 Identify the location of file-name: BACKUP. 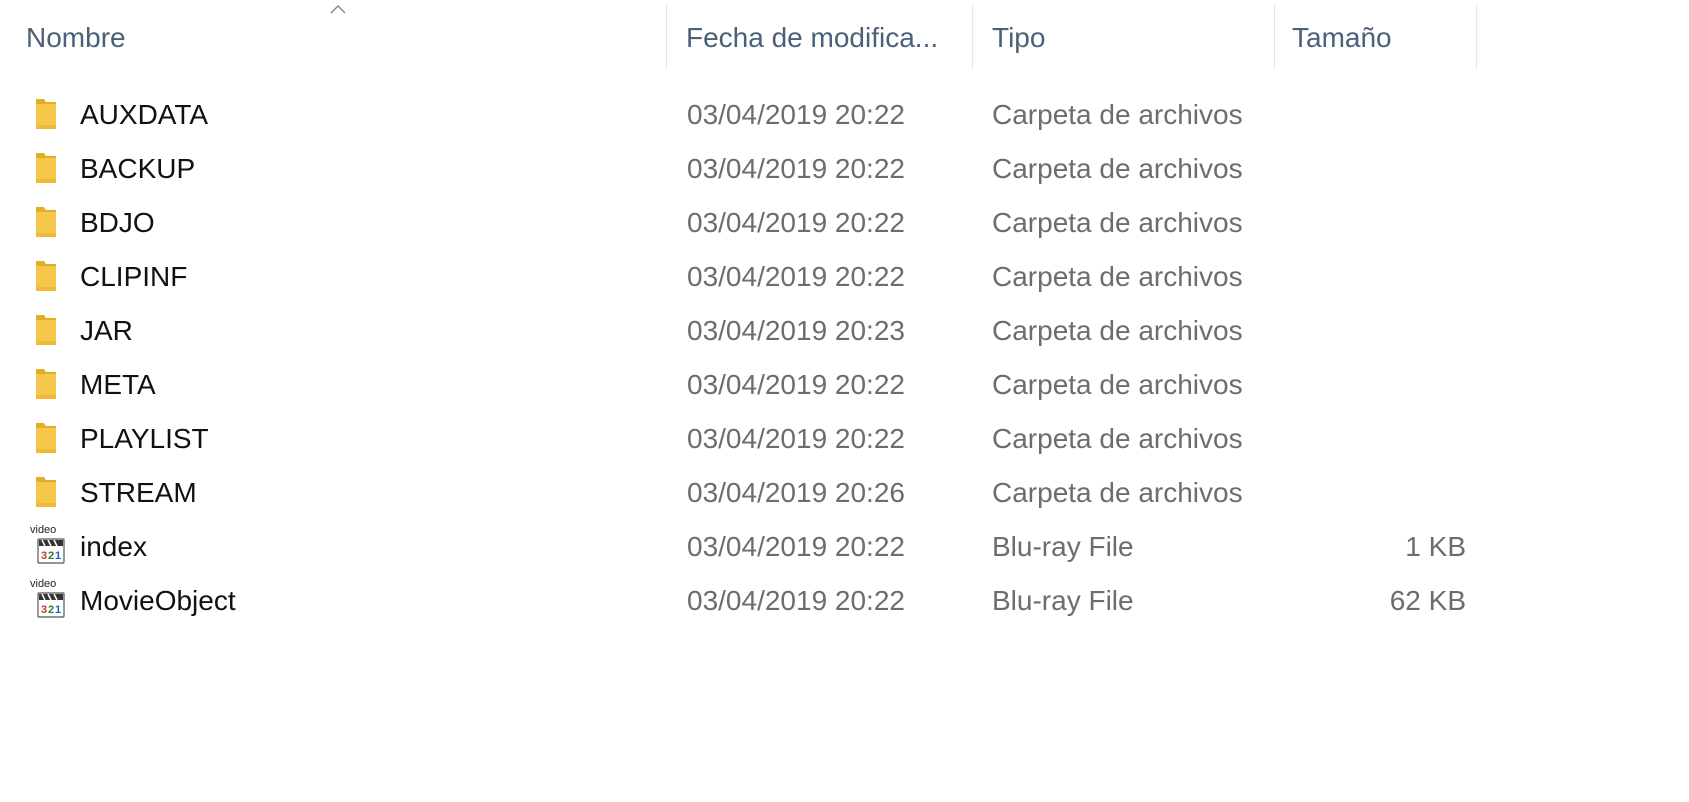
(138, 168).